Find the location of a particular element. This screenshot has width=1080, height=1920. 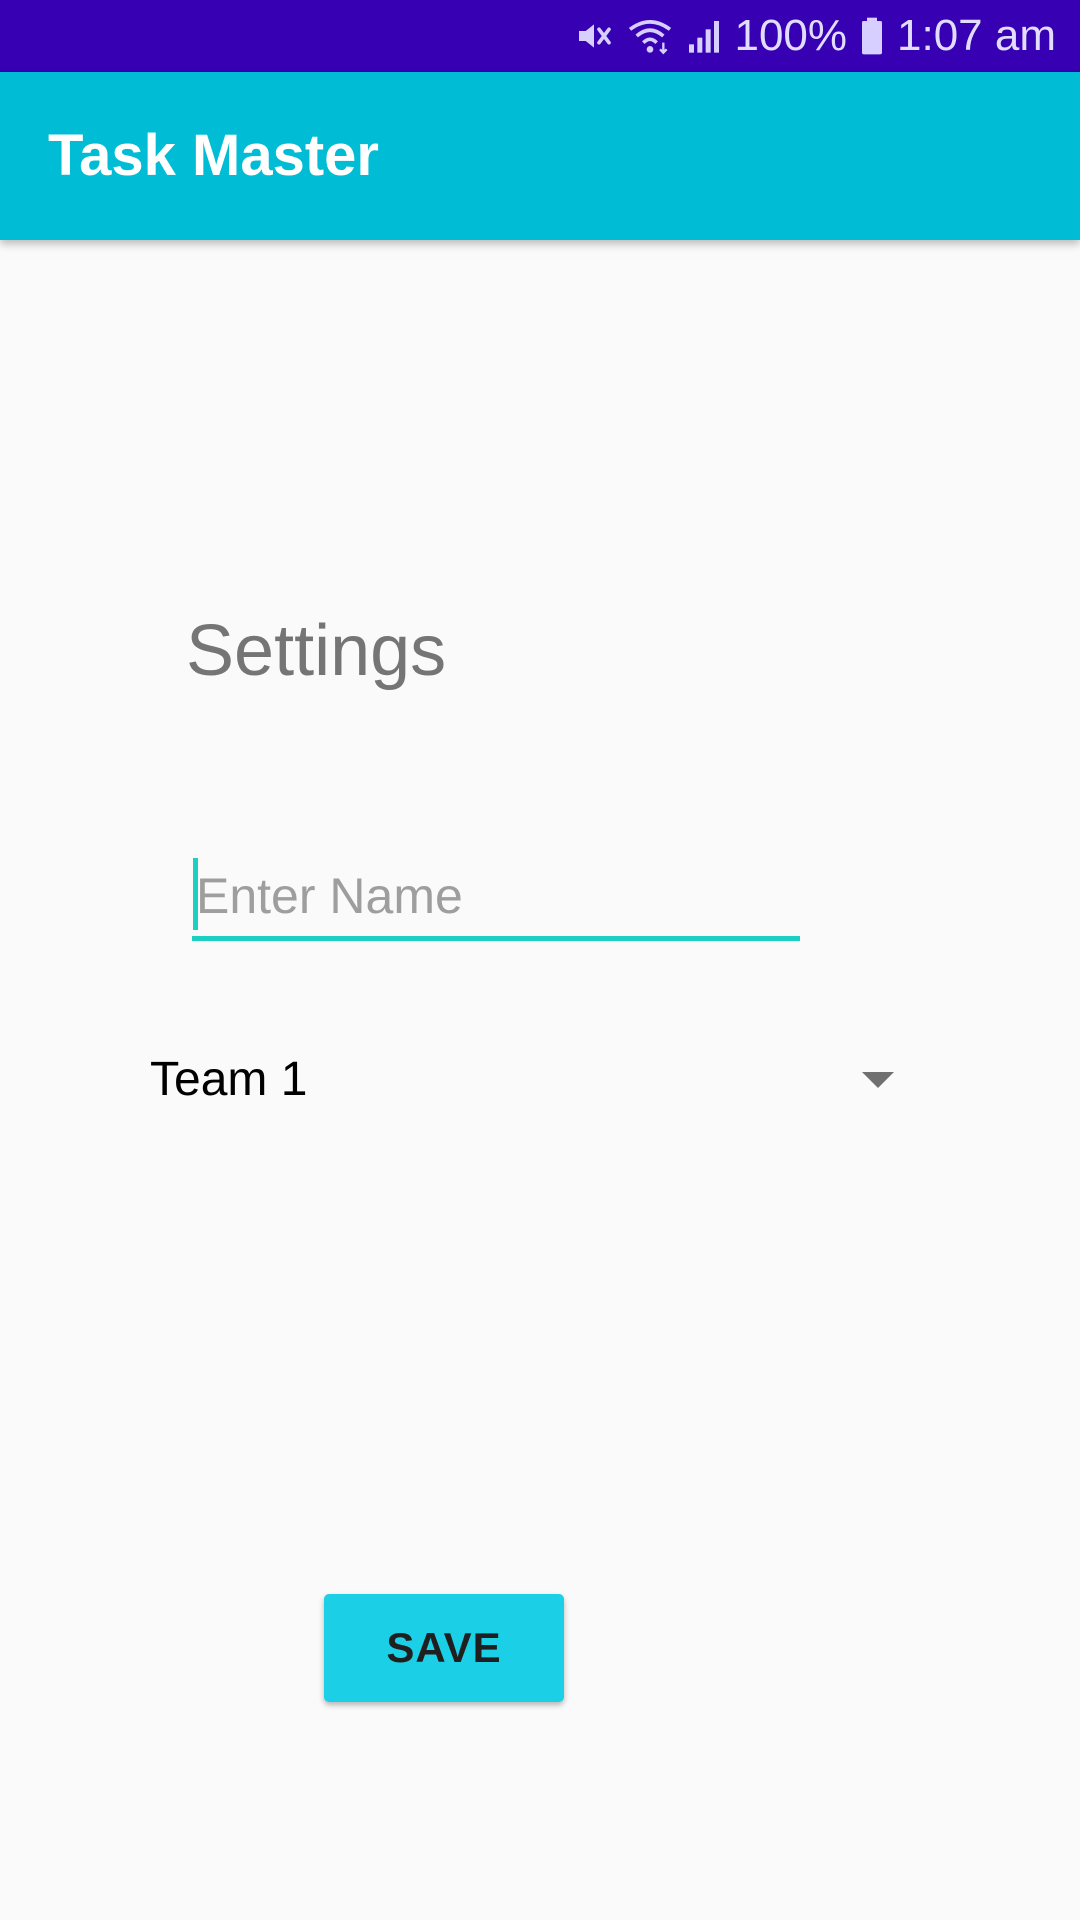

signal-icon is located at coordinates (704, 36).